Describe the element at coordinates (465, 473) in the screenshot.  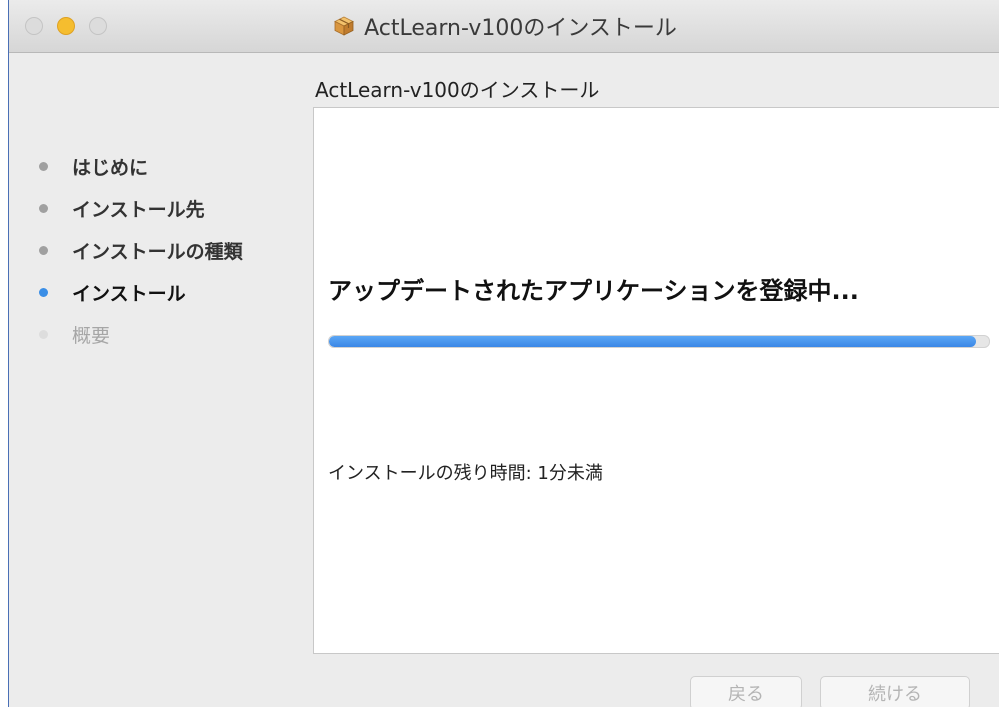
I see `remaining-time: インストールの残り時間: 1分未満` at that location.